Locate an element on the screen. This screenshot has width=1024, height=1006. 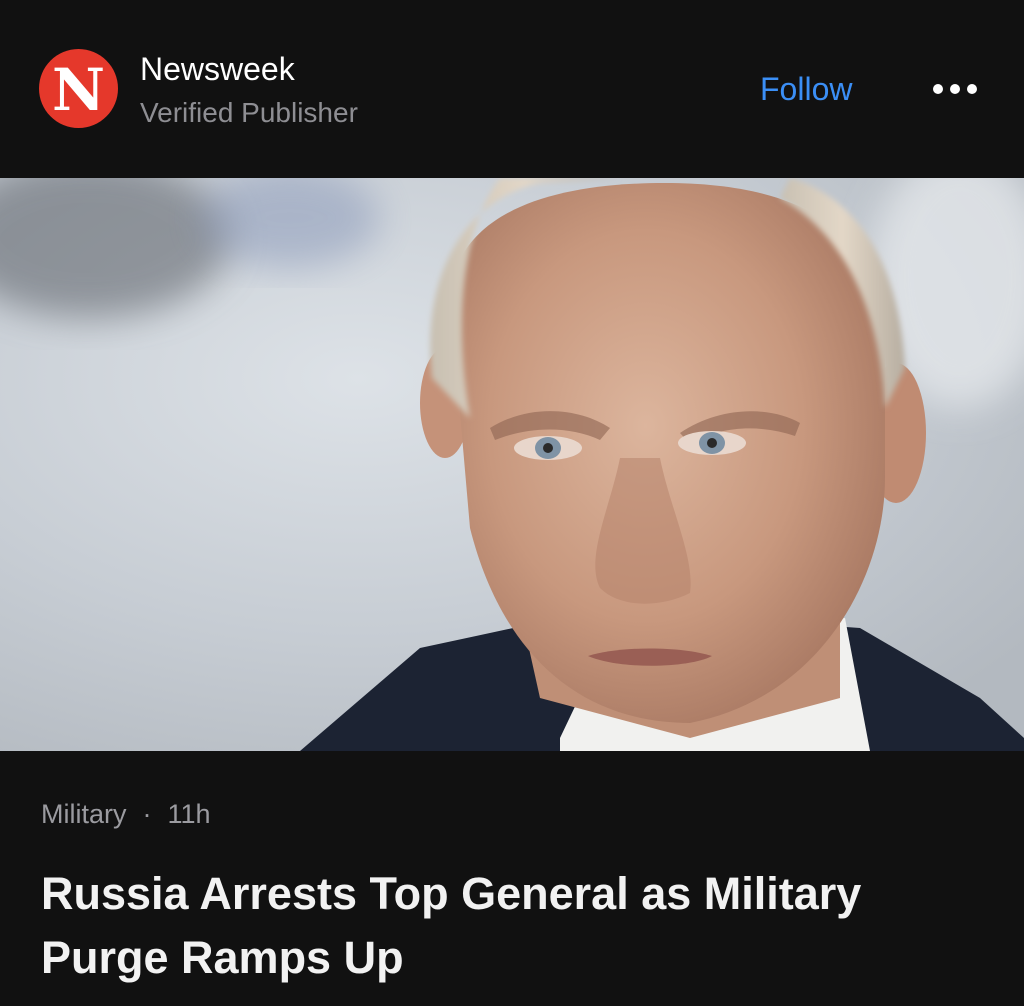
follow-button: Follow is located at coordinates (806, 89).